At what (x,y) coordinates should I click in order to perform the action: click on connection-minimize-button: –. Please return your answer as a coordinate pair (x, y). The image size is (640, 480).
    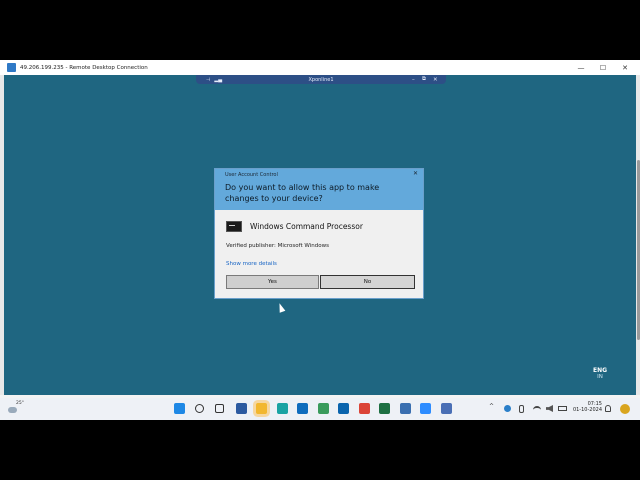
    Looking at the image, I should click on (413, 79).